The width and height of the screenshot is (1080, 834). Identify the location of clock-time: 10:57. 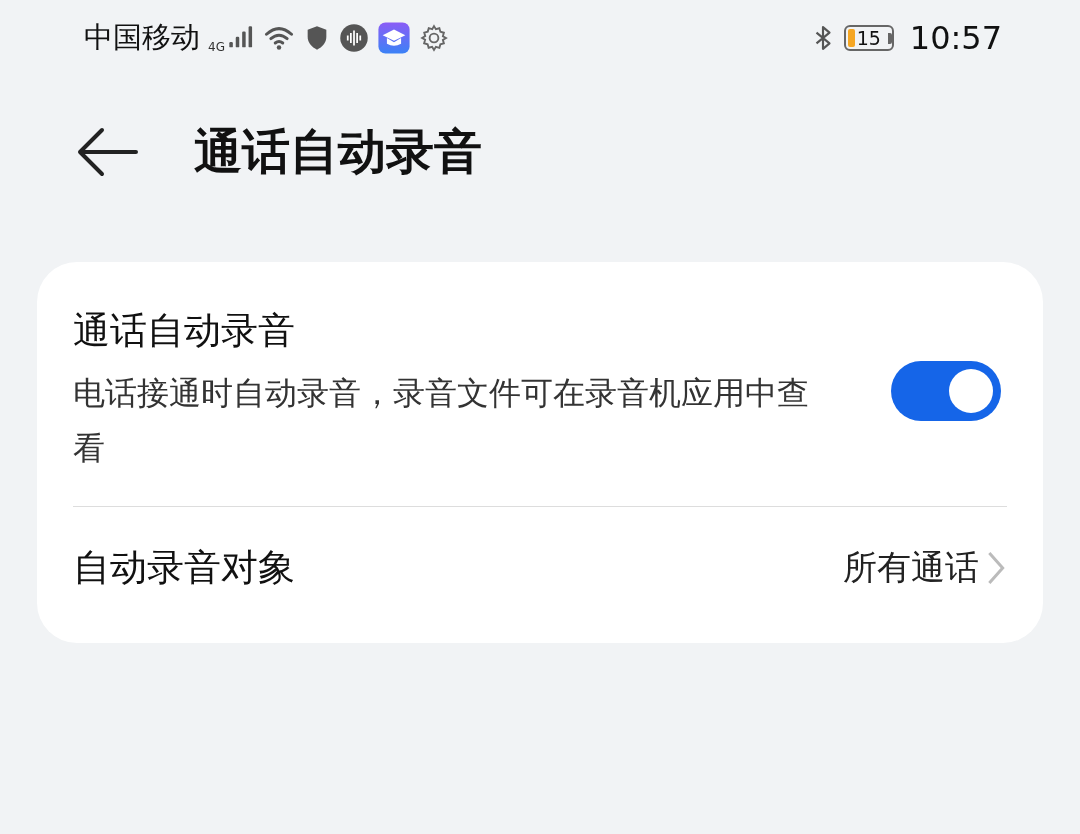
(955, 38).